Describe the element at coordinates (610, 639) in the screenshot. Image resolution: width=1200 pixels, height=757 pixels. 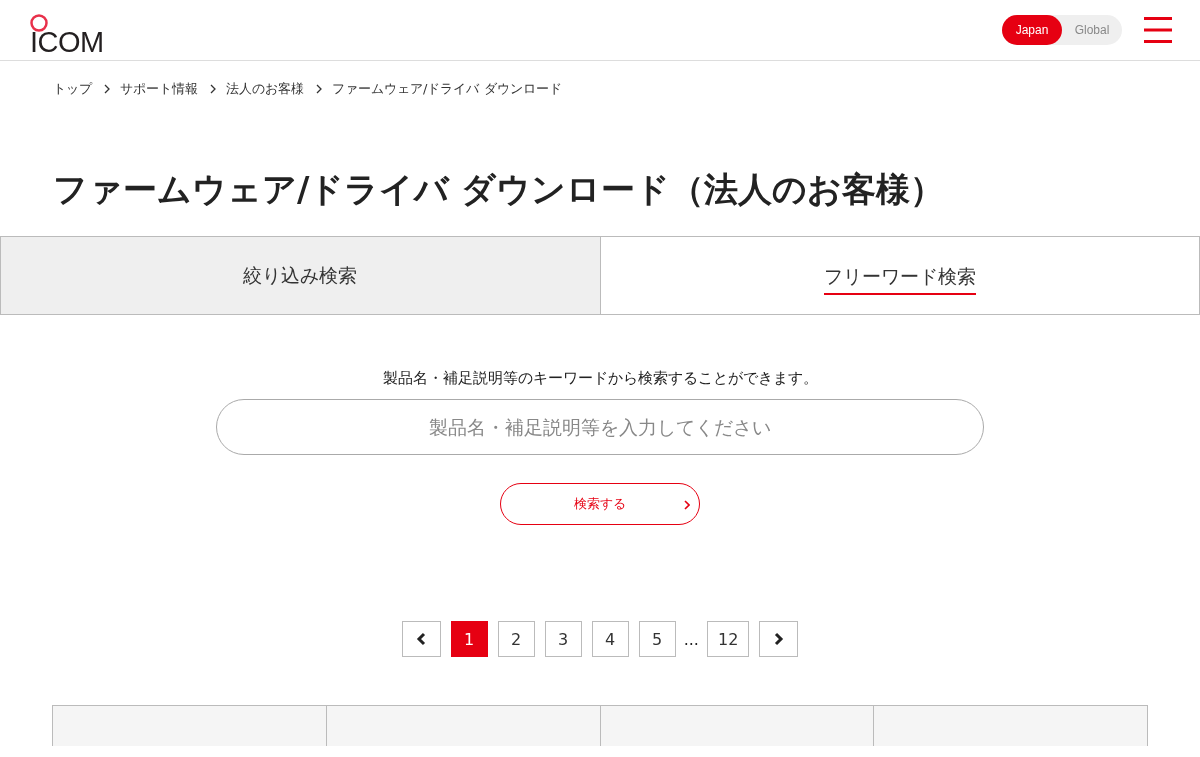
I see `page-button: 4` at that location.